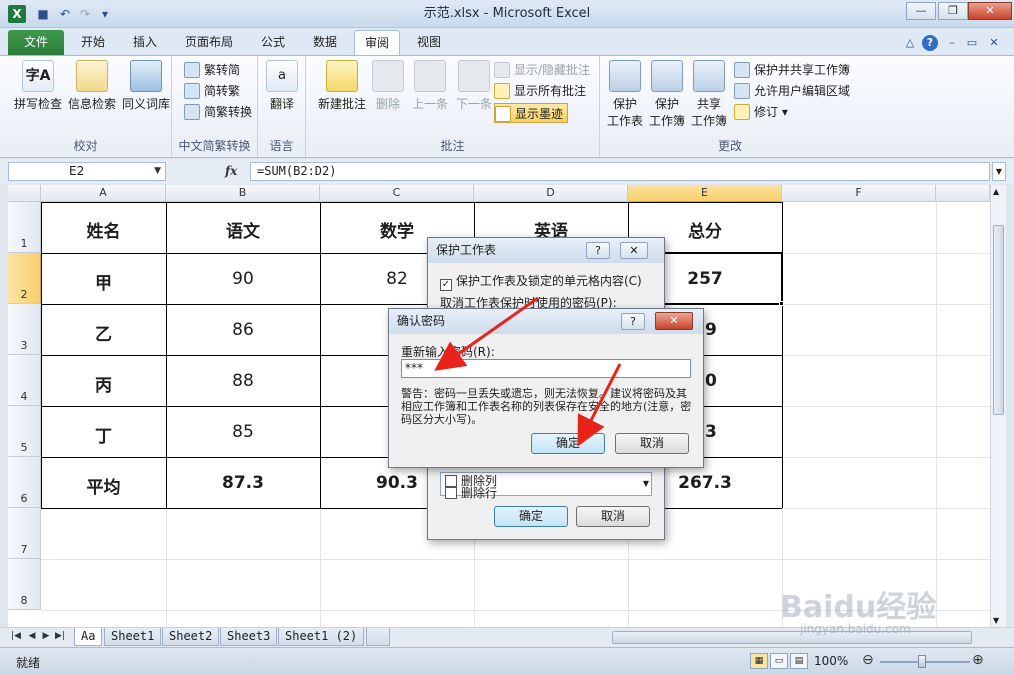 The image size is (1014, 675). Describe the element at coordinates (922, 661) in the screenshot. I see `zoom-slider-knob` at that location.